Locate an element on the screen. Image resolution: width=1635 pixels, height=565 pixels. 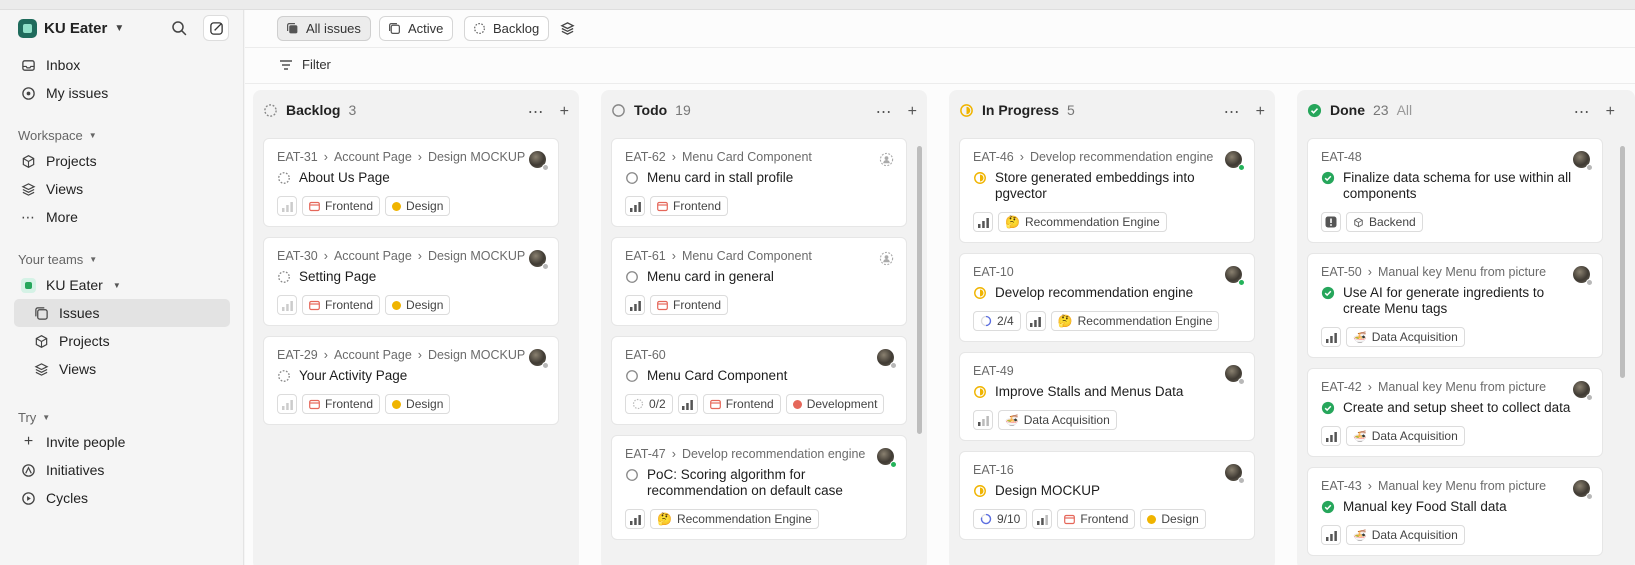
sidebar-item-more: ⋯ More is located at coordinates (122, 217).